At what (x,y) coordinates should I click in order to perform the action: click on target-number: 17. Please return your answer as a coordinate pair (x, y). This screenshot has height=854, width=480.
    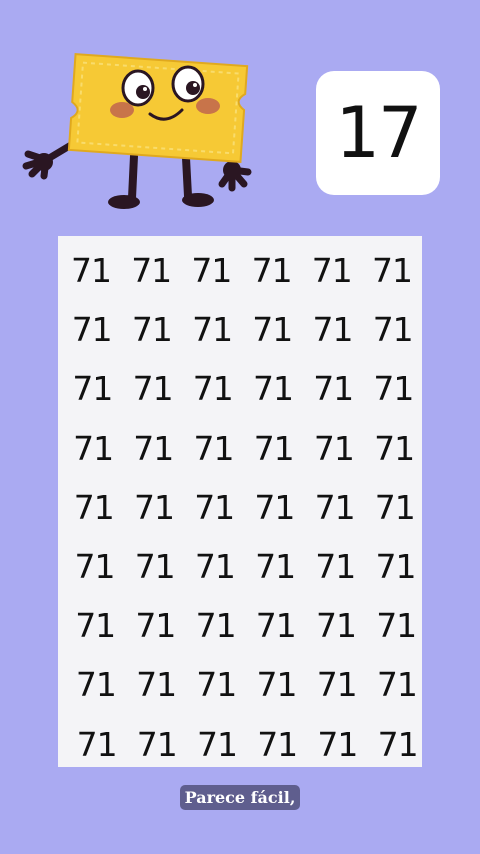
    Looking at the image, I should click on (378, 133).